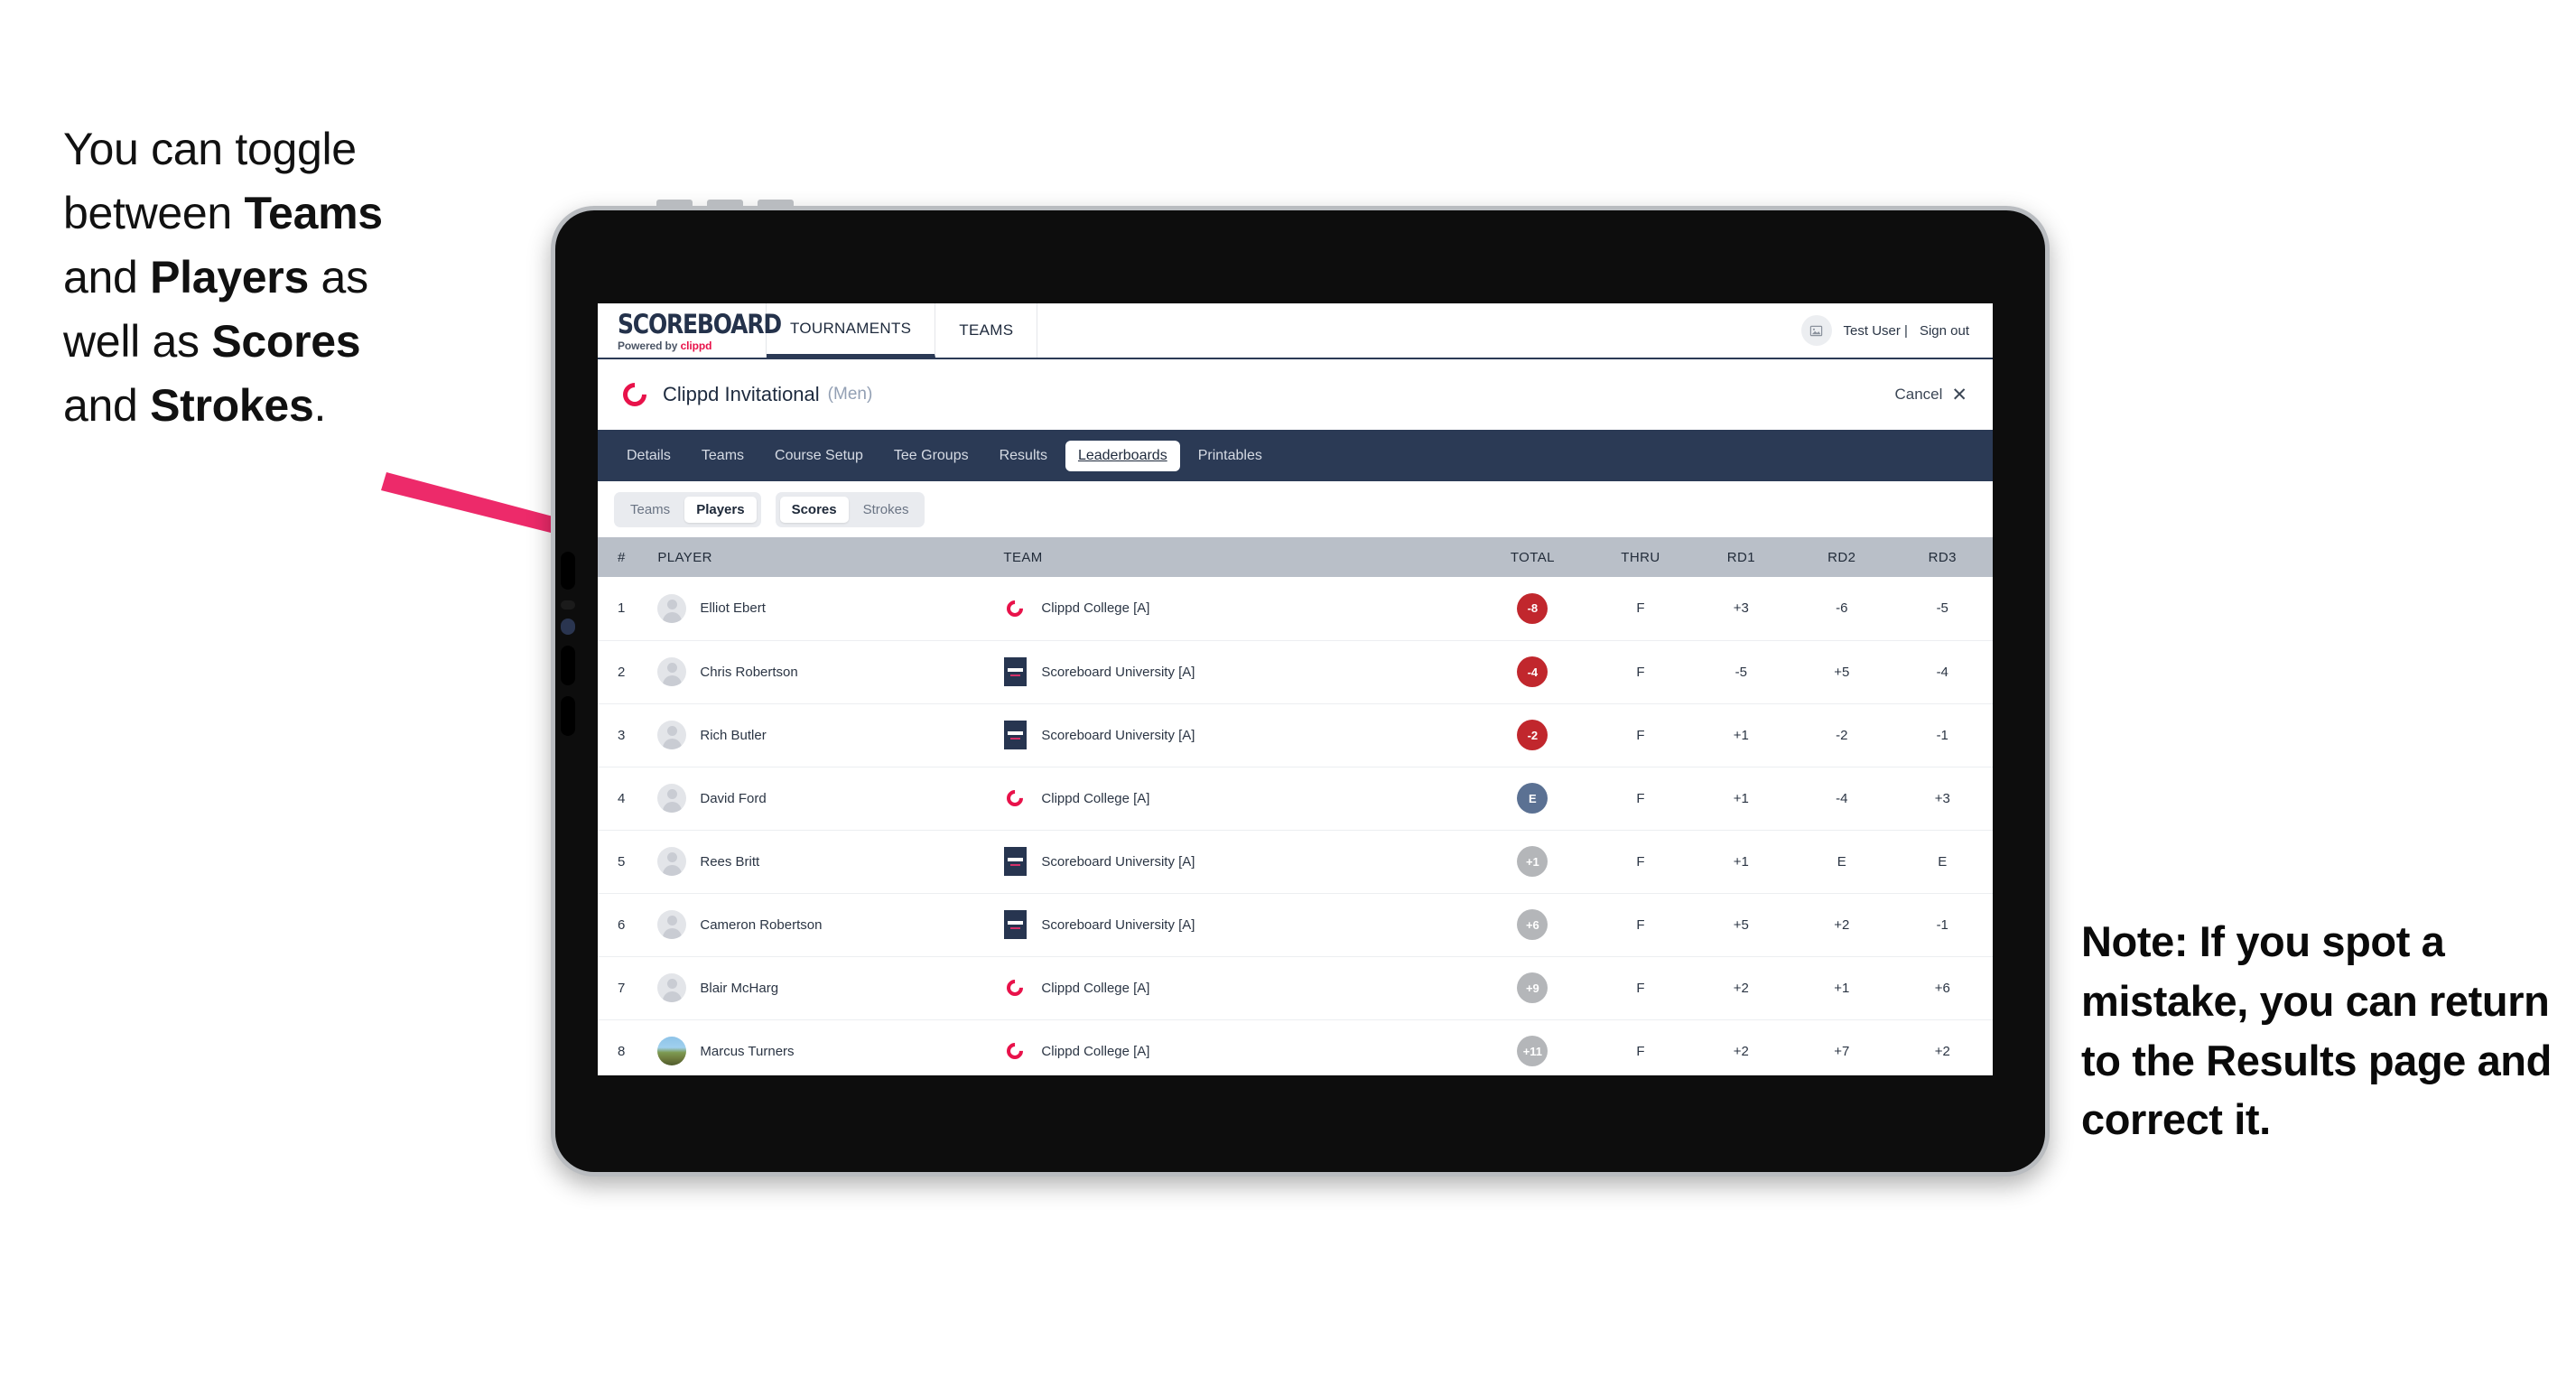 The width and height of the screenshot is (2576, 1386). Describe the element at coordinates (1841, 735) in the screenshot. I see `cell-rd2: -2` at that location.